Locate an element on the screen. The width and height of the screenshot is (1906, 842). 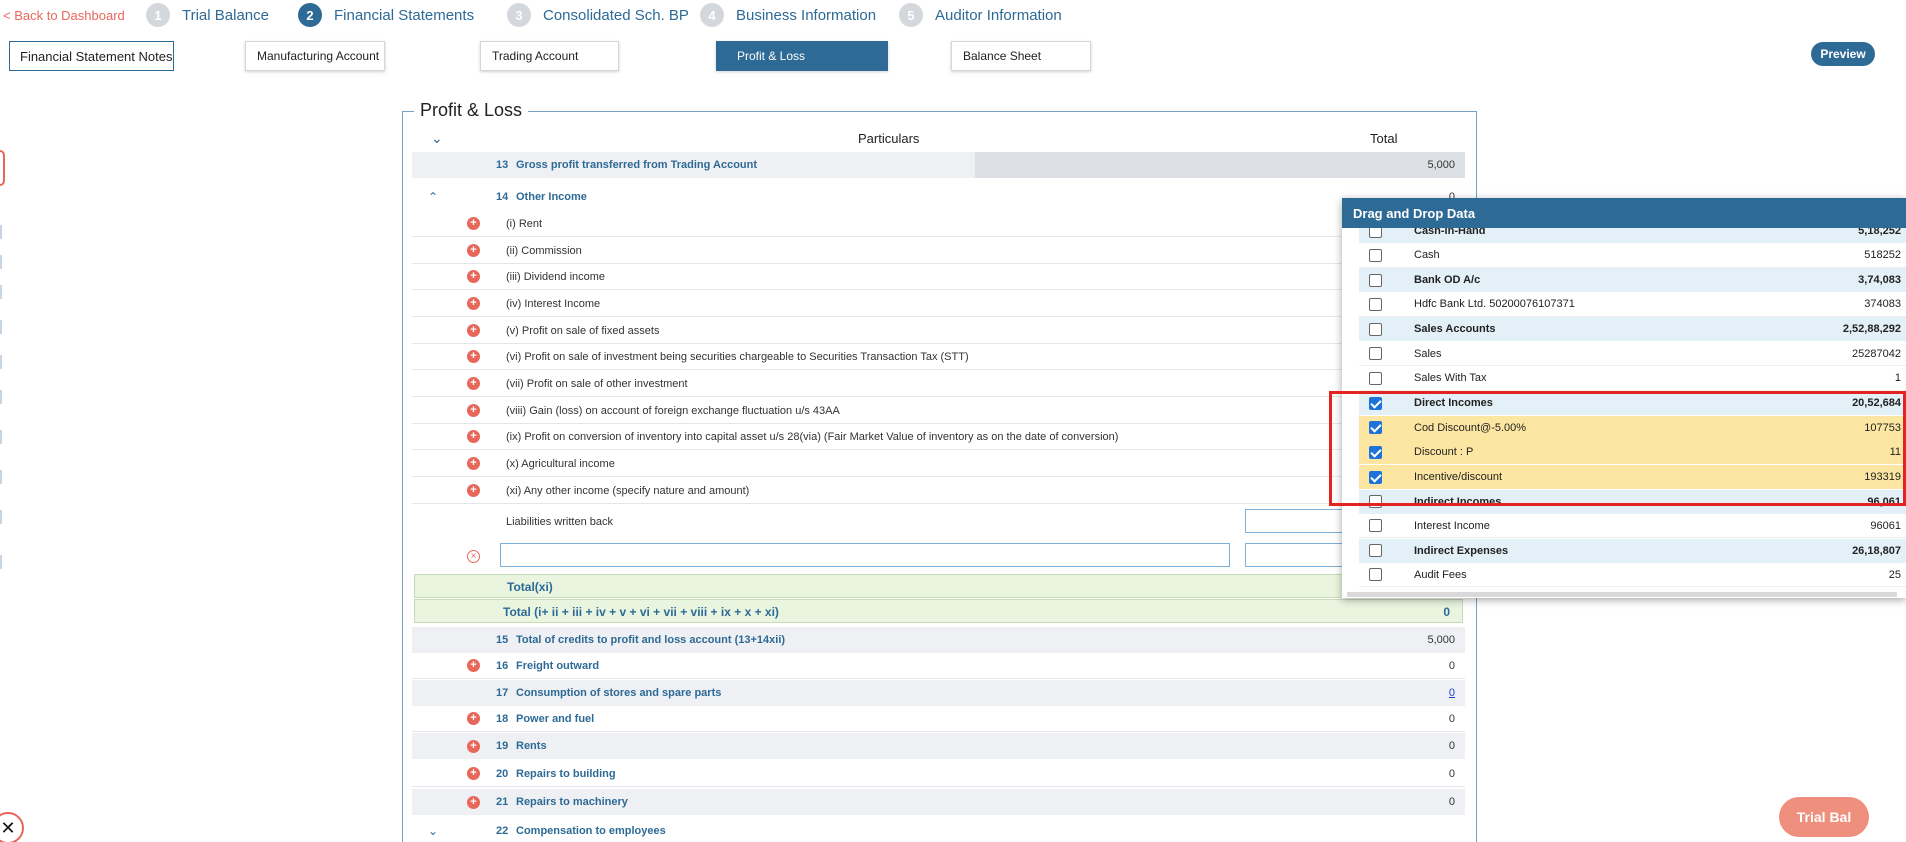
tab-balance-sheet: Balance Sheet is located at coordinates (1021, 56).